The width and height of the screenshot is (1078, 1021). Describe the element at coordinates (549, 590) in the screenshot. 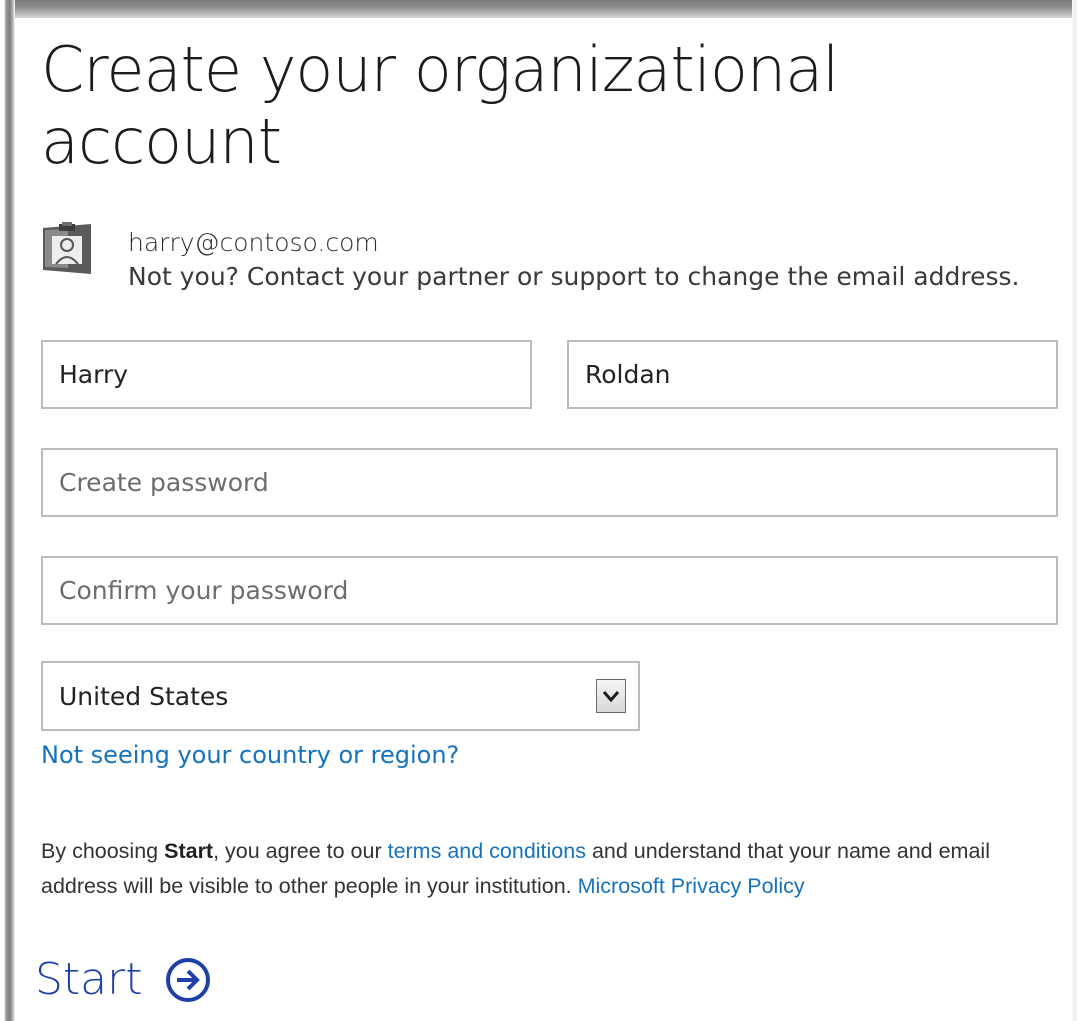

I see `confirm-password-input` at that location.